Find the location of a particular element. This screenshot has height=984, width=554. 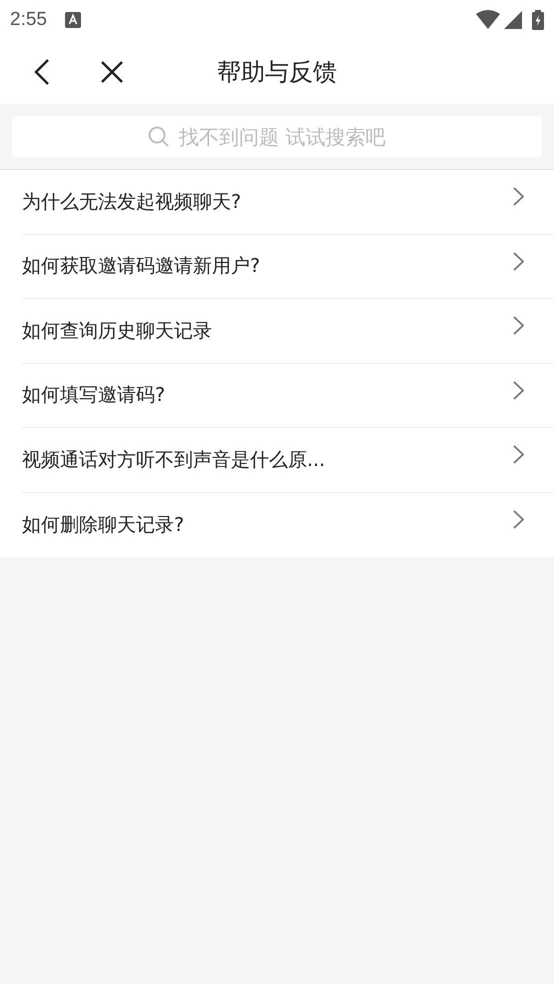

question-item: 如何删除聊天记录? is located at coordinates (288, 524).